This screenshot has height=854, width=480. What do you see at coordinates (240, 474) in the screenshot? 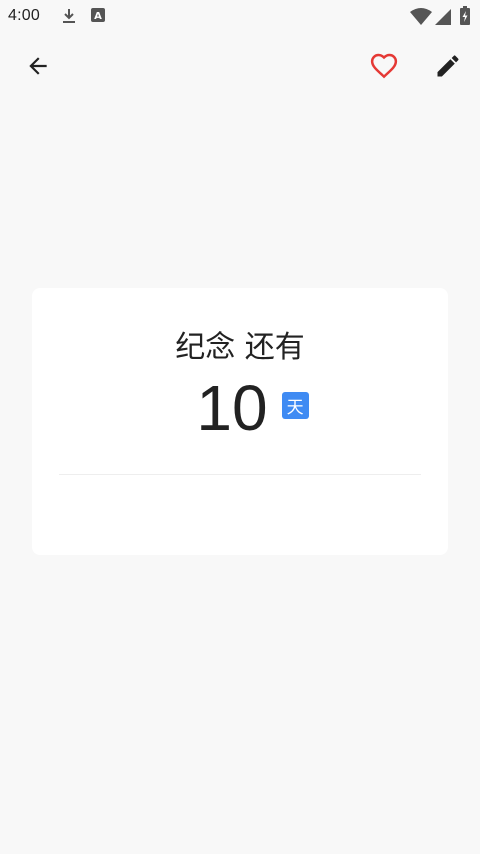
I see `card-divider` at bounding box center [240, 474].